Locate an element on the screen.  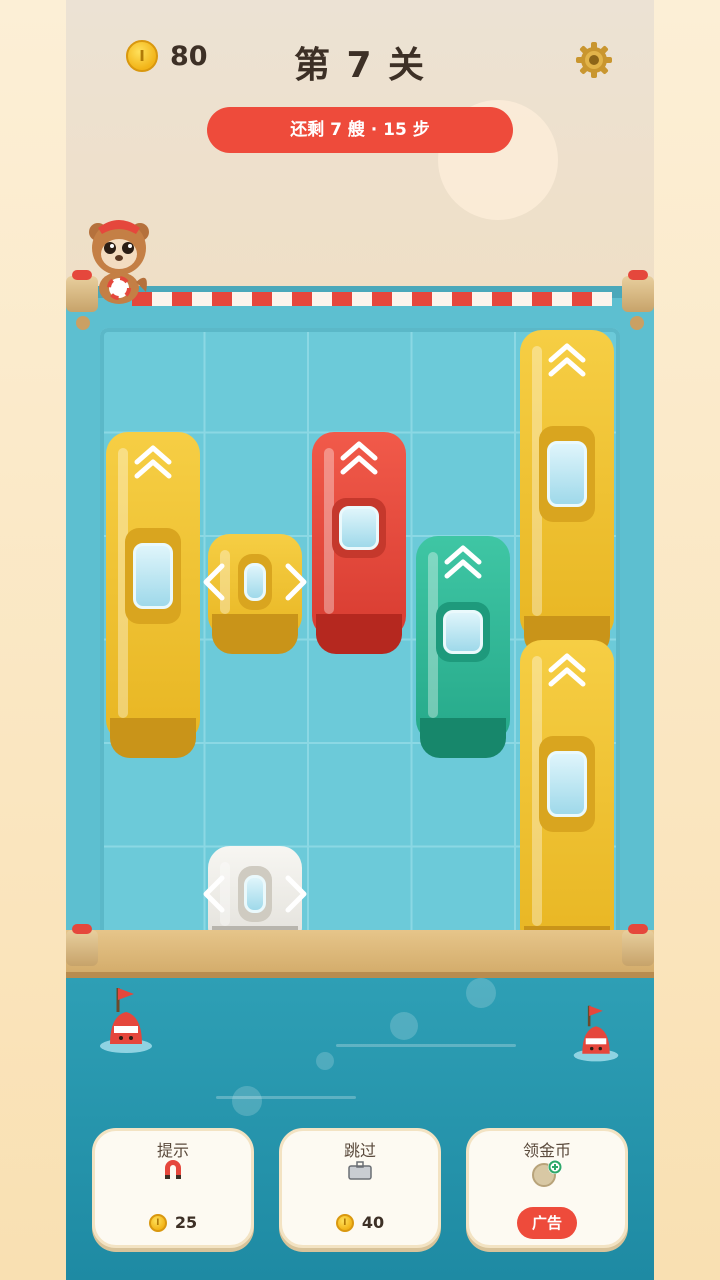
skip-cost-value: 40 is located at coordinates (373, 1222).